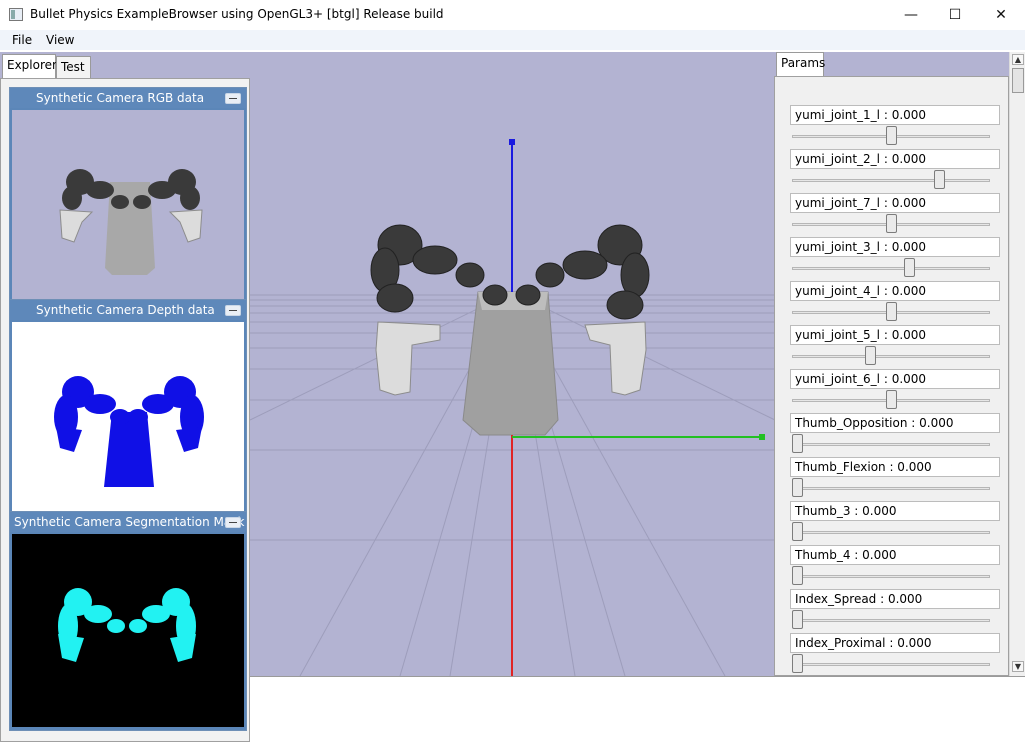  What do you see at coordinates (637, 709) in the screenshot?
I see `console-area` at bounding box center [637, 709].